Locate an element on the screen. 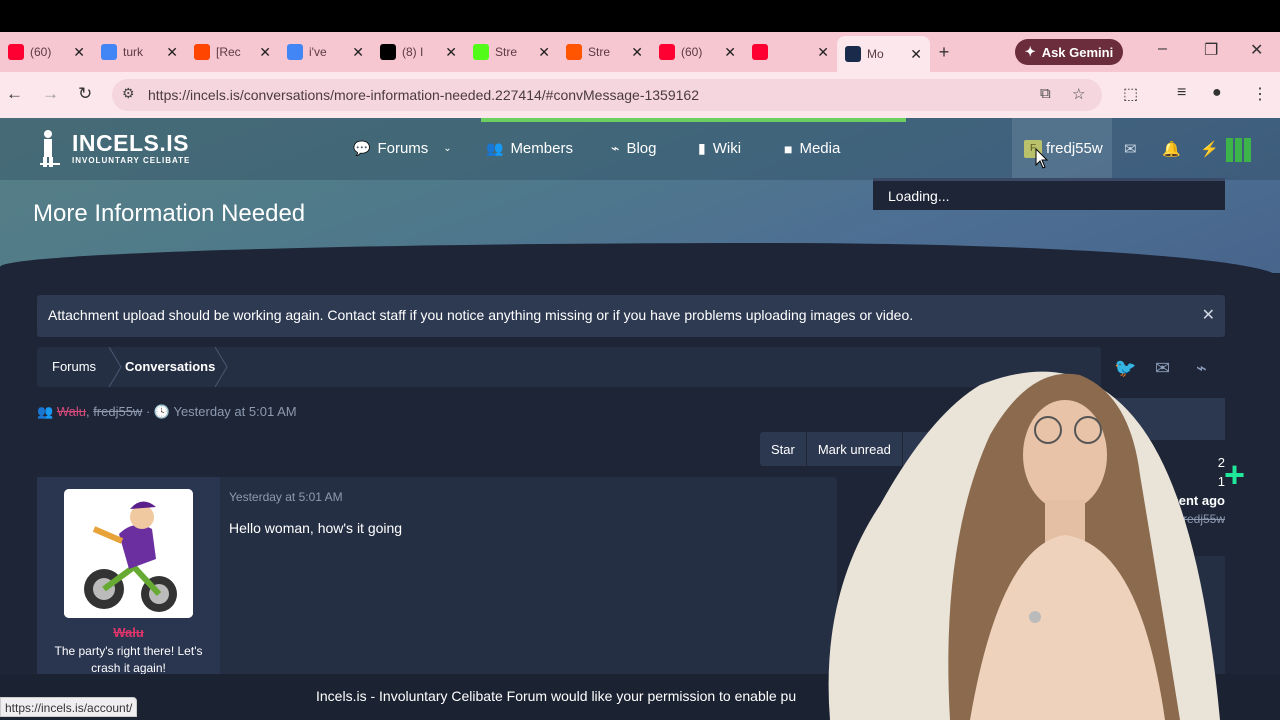 The image size is (1280, 720). browser-tab: turk ✕ is located at coordinates (139, 52).